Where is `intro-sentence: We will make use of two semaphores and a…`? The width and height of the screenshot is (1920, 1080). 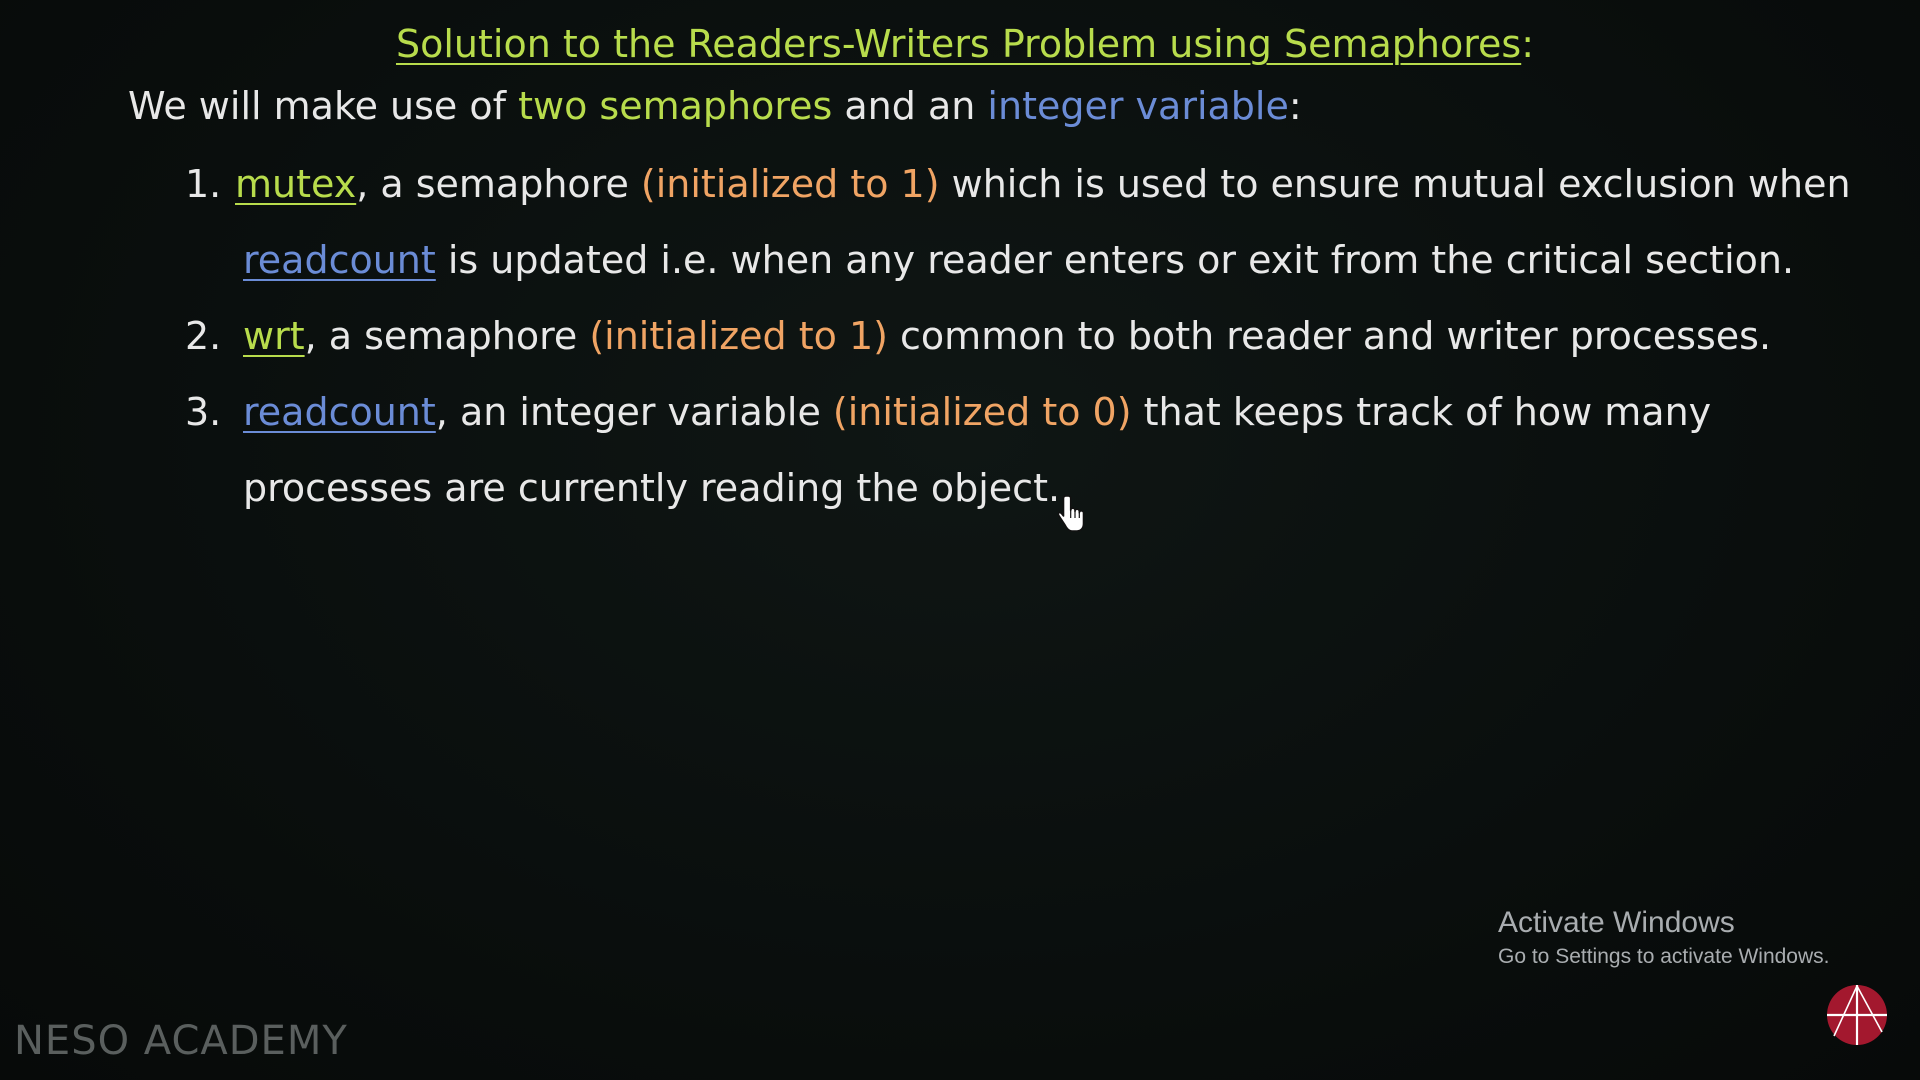
intro-sentence: We will make use of two semaphores and a… is located at coordinates (715, 106).